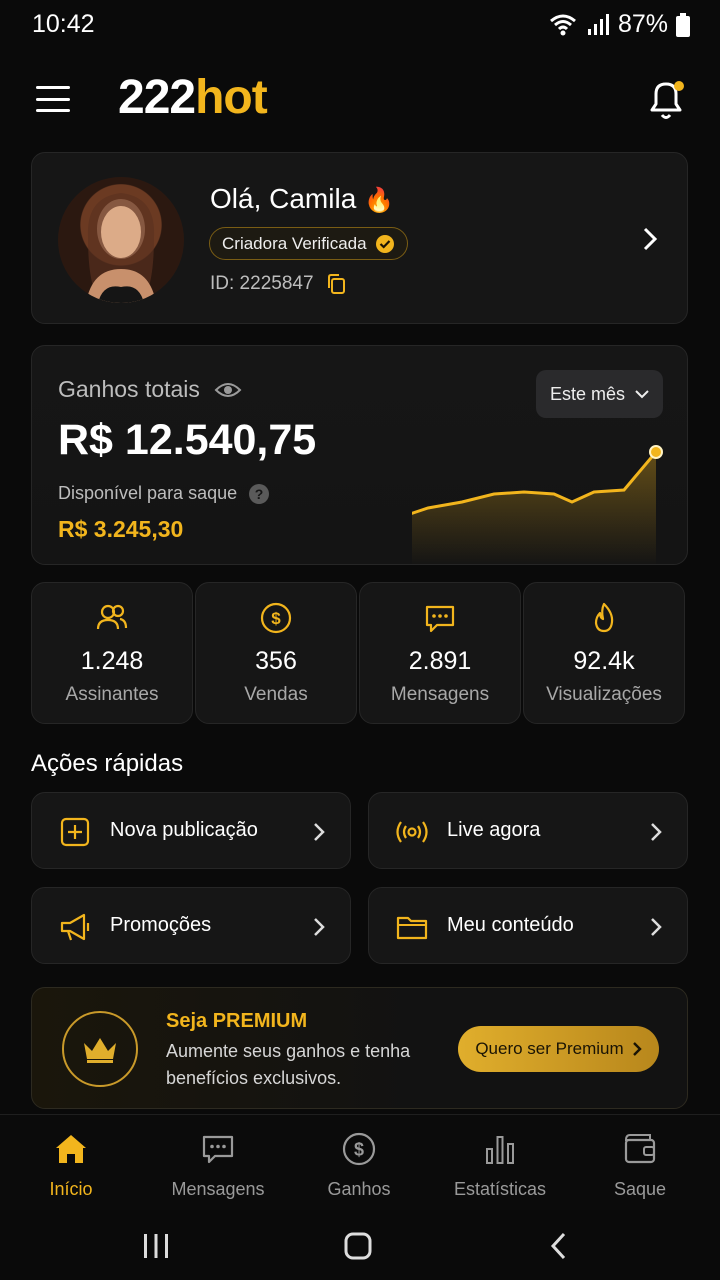 The width and height of the screenshot is (720, 1280). What do you see at coordinates (359, 1189) in the screenshot?
I see `nav-label: Ganhos` at bounding box center [359, 1189].